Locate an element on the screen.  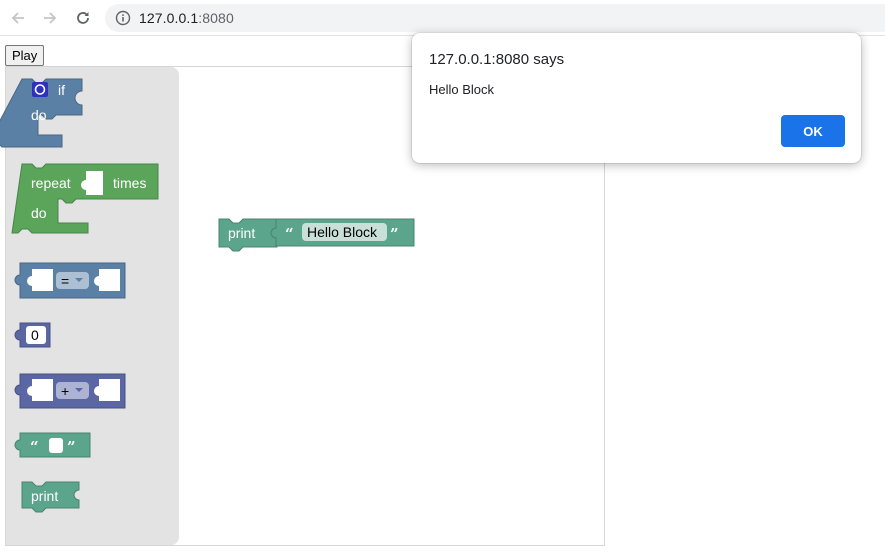
toolbox-compare-block: = is located at coordinates (70, 280).